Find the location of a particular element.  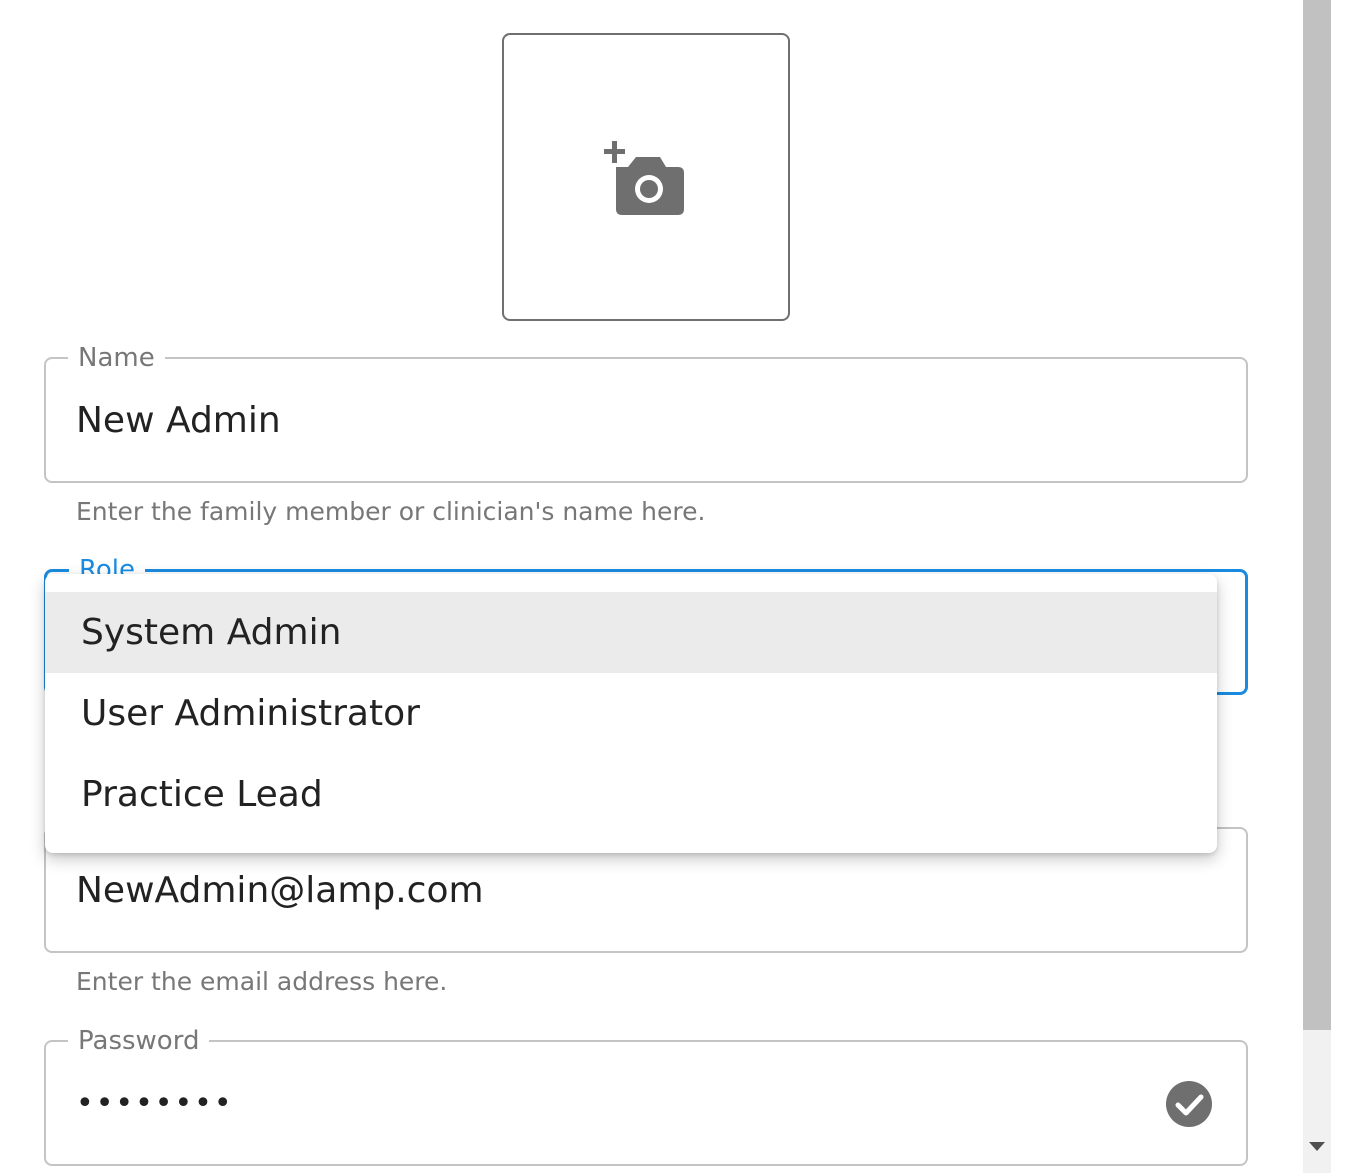

avatar-upload-button is located at coordinates (646, 177).